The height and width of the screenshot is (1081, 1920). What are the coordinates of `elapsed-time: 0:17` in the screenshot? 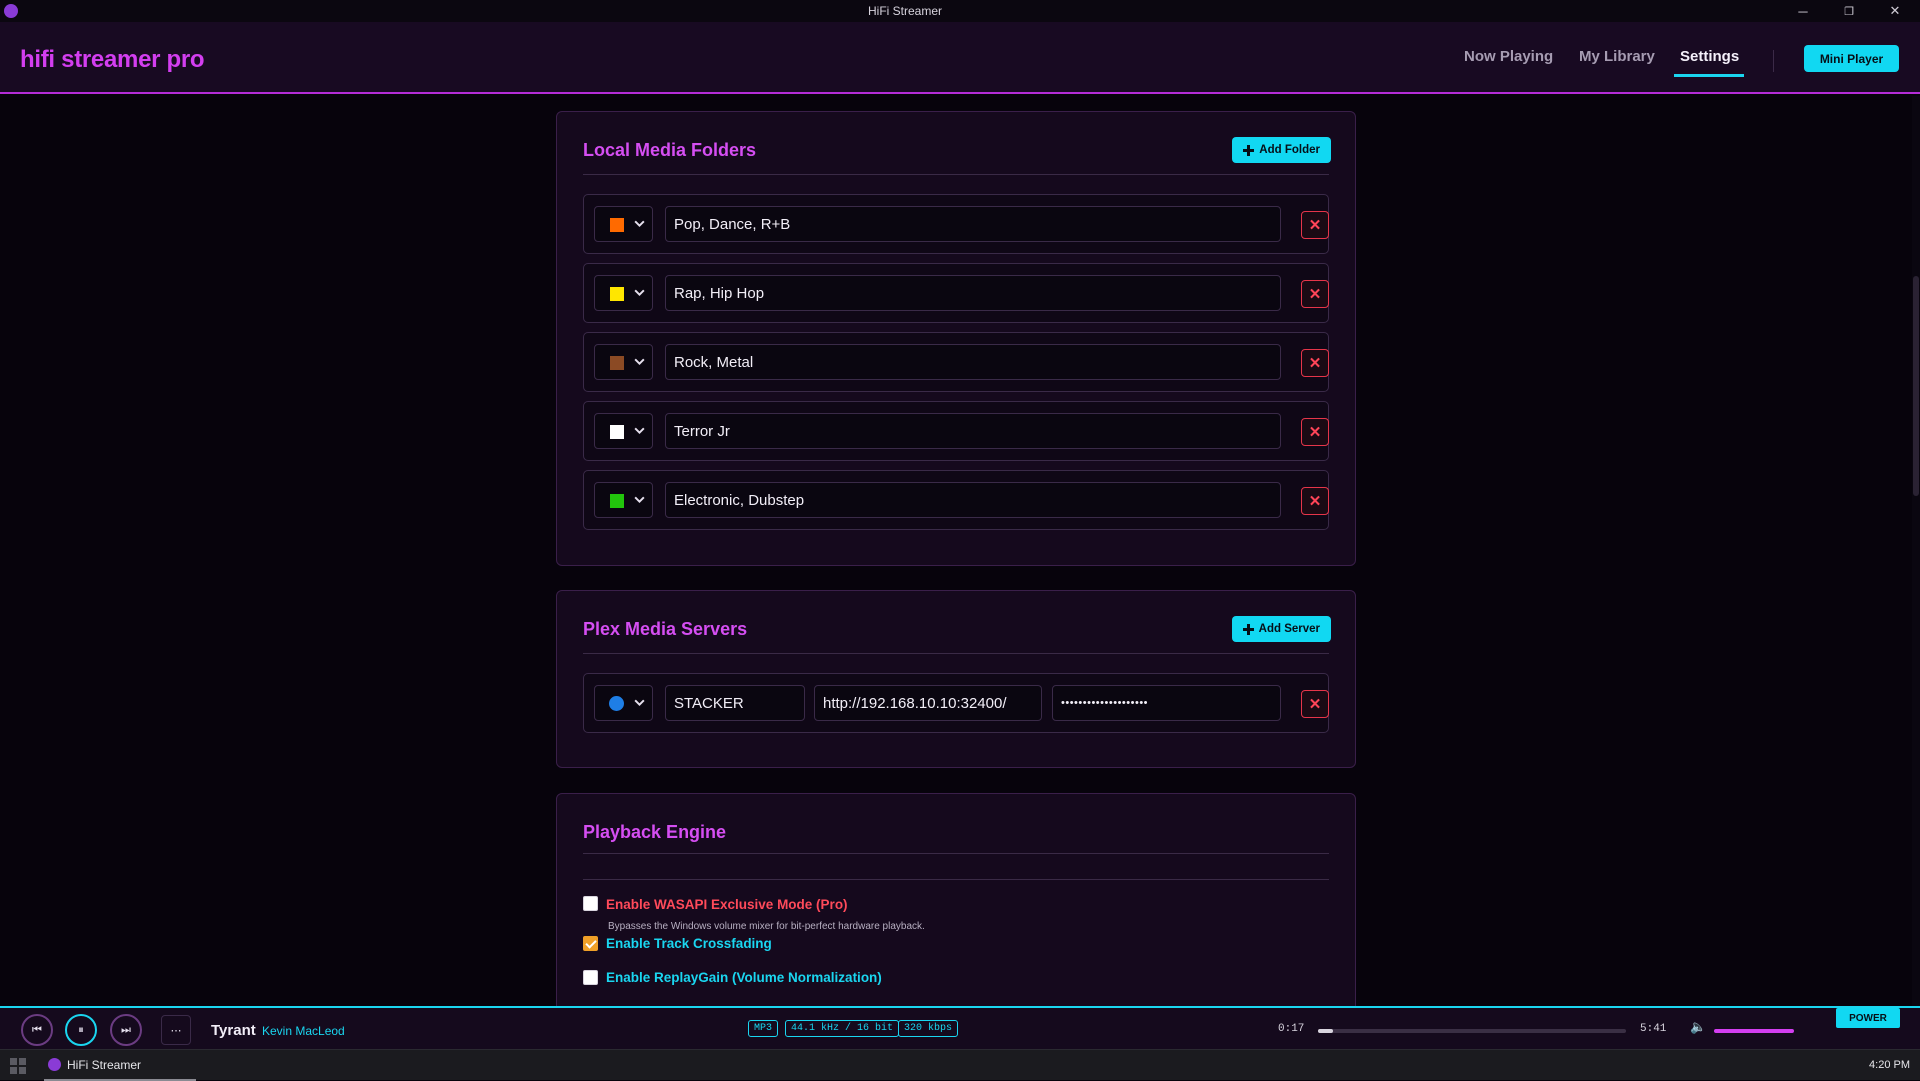 It's located at (1291, 1029).